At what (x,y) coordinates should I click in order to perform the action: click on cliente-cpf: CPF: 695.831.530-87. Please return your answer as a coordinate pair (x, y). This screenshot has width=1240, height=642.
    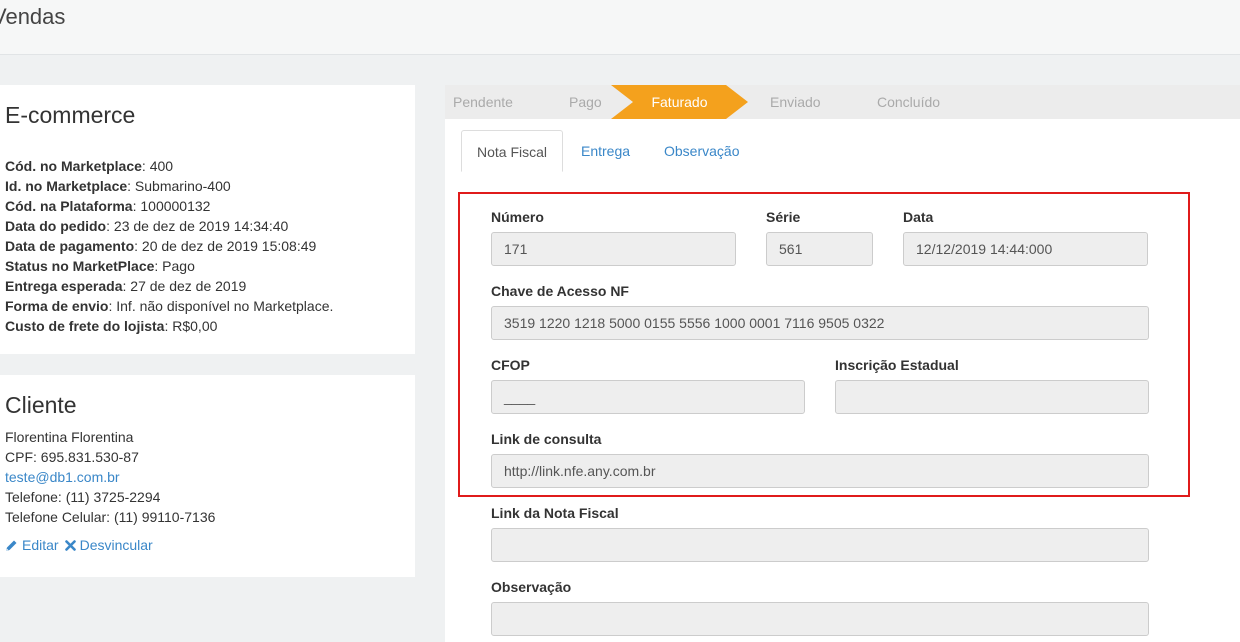
    Looking at the image, I should click on (72, 457).